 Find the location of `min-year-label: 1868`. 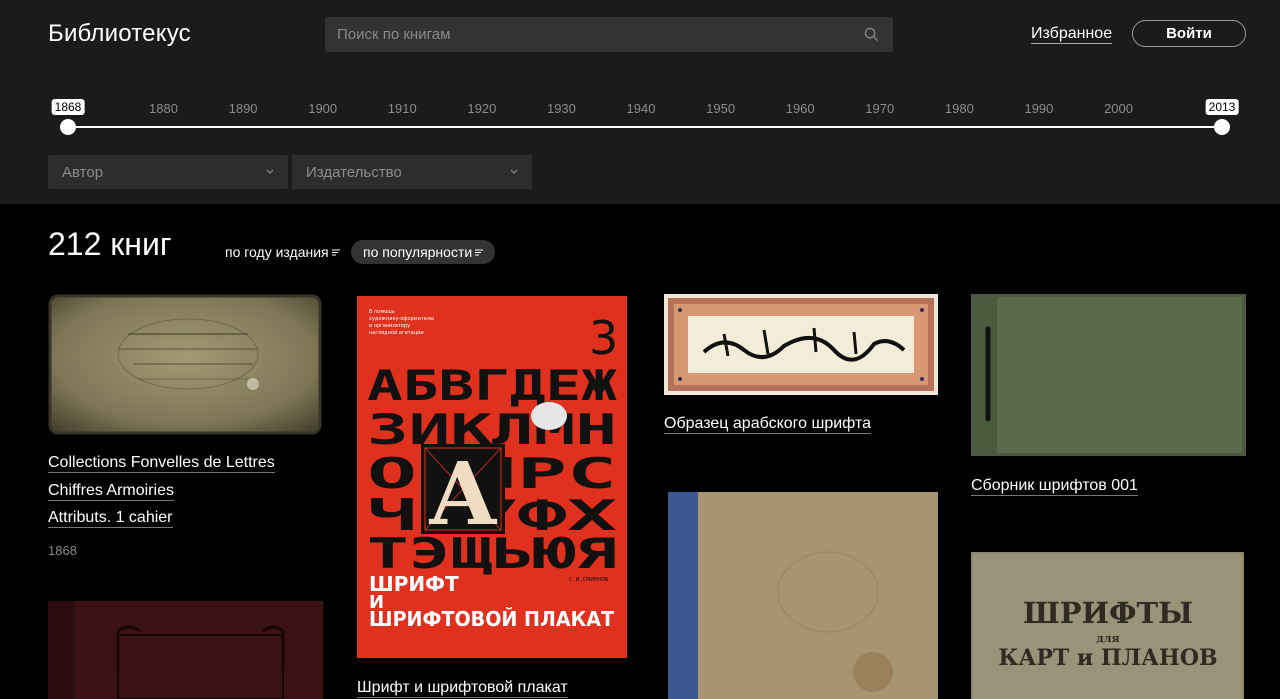

min-year-label: 1868 is located at coordinates (68, 107).